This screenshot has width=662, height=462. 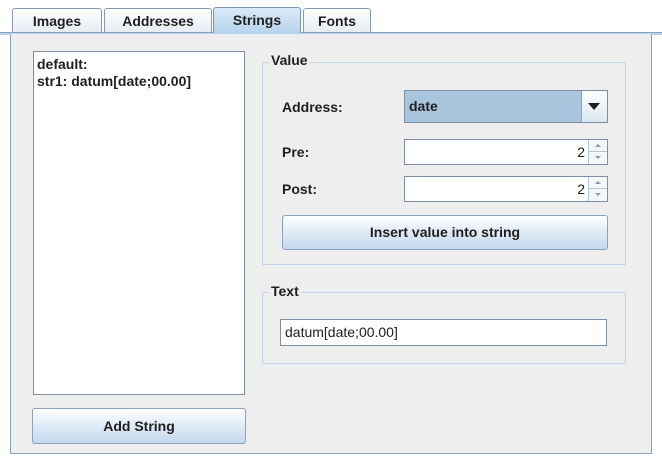 I want to click on text-field: datum[date;00.00], so click(x=443, y=332).